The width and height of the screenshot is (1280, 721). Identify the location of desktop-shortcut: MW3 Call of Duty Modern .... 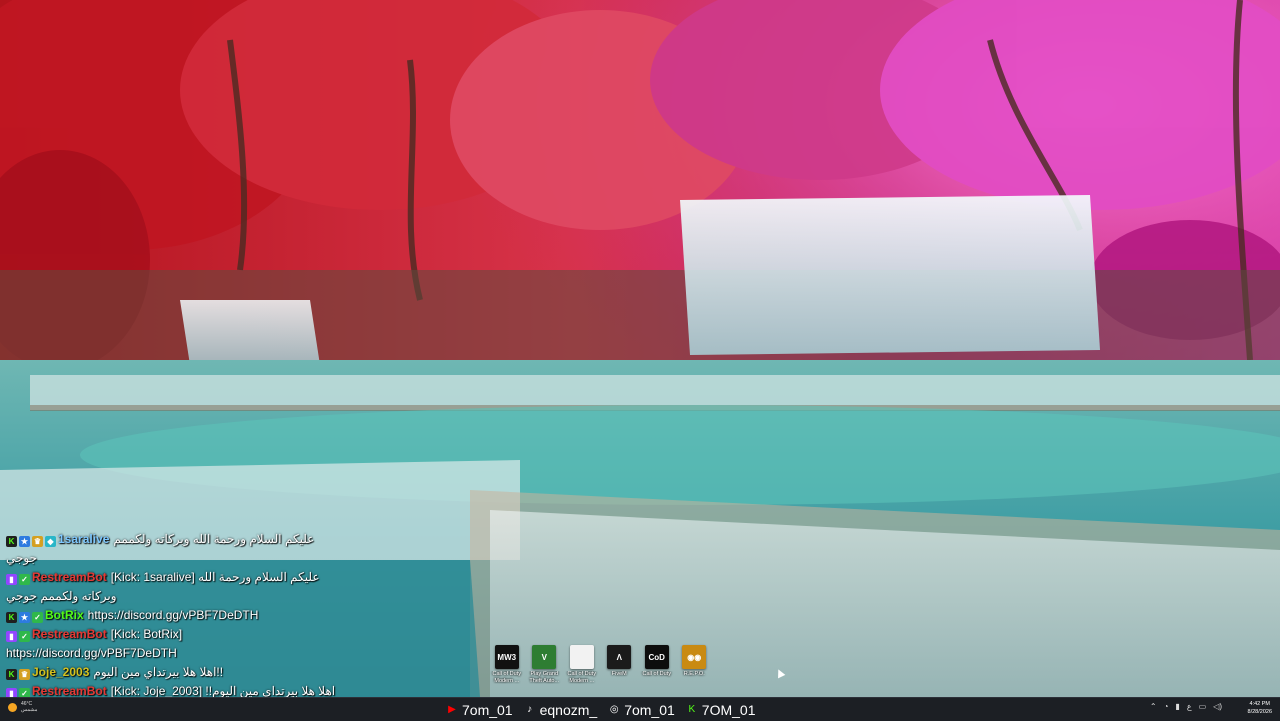
(507, 664).